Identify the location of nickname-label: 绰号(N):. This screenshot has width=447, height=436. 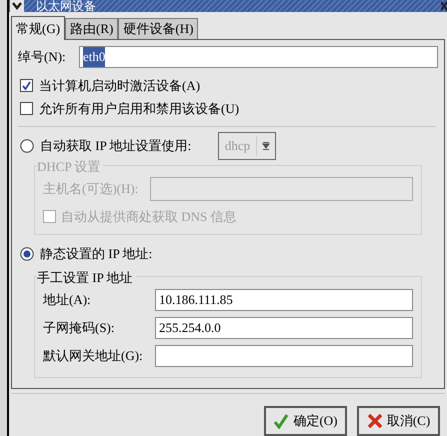
(42, 57).